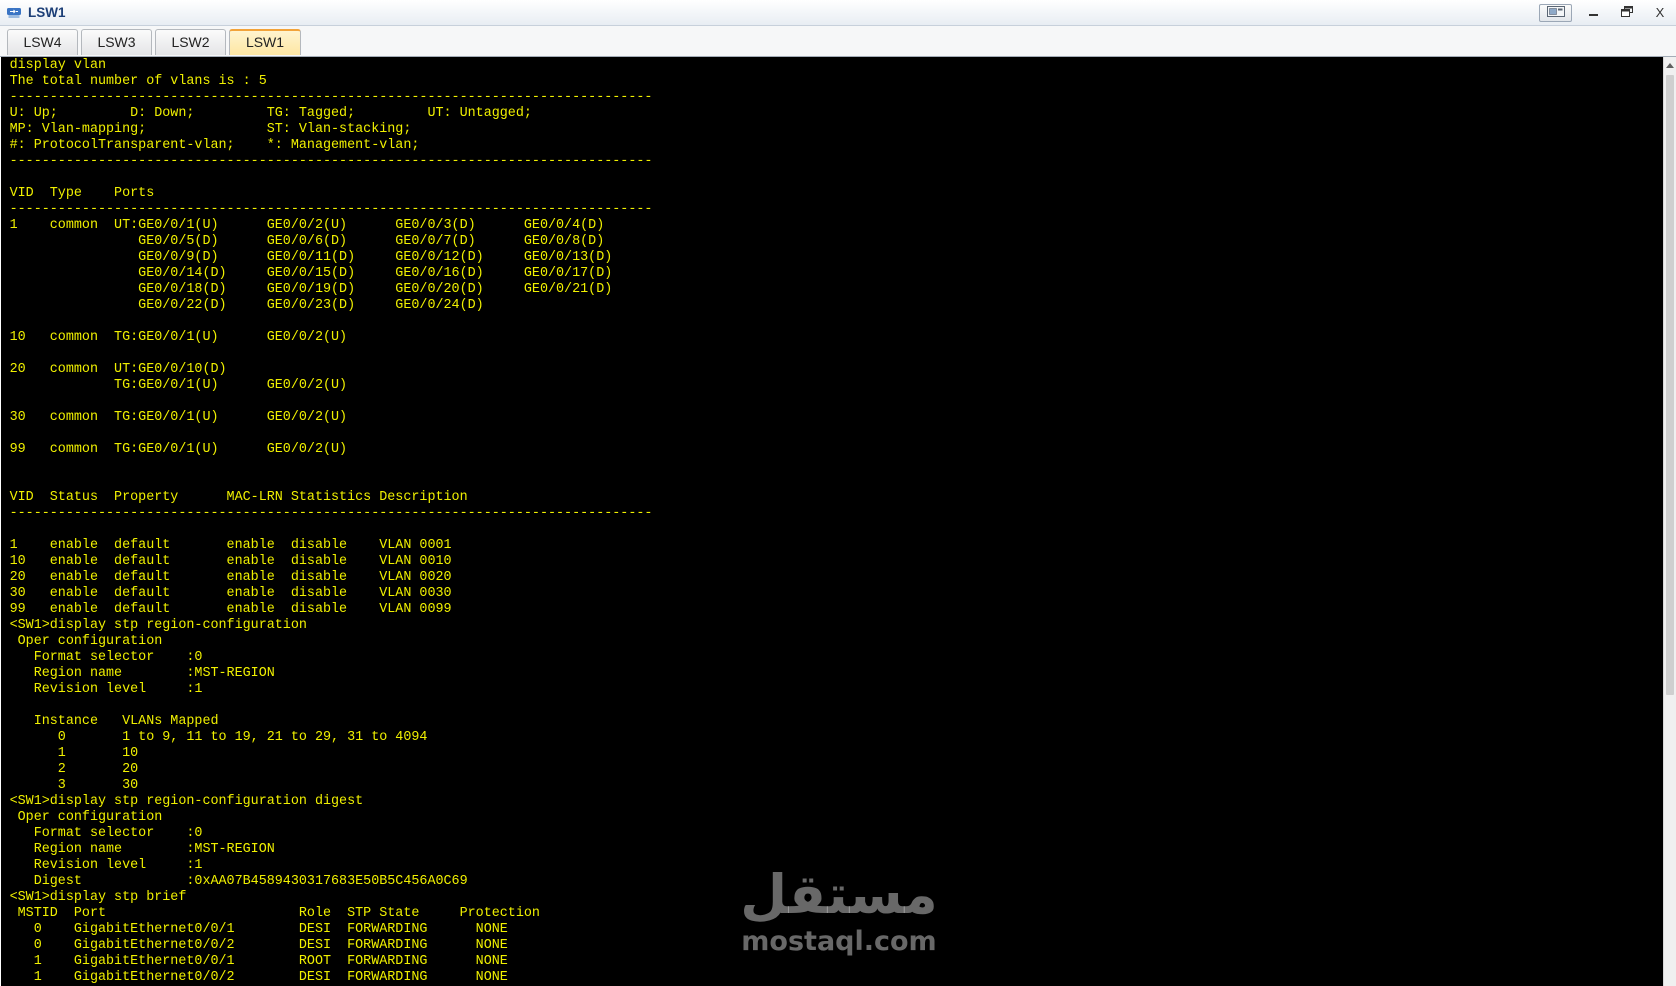 This screenshot has width=1676, height=986. I want to click on terminal-line: TG:GE0/0/1(U) GE0/0/2(U), so click(178, 385).